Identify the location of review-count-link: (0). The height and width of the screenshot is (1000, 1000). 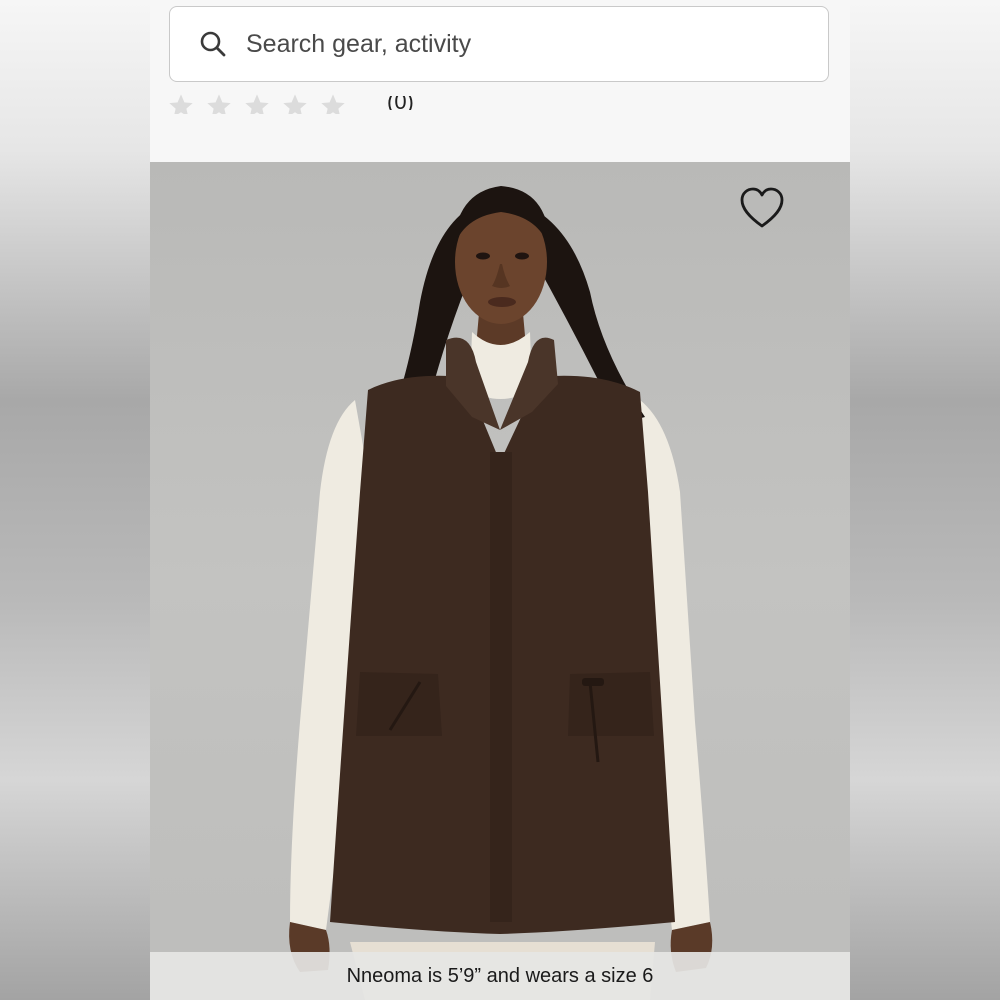
(400, 103).